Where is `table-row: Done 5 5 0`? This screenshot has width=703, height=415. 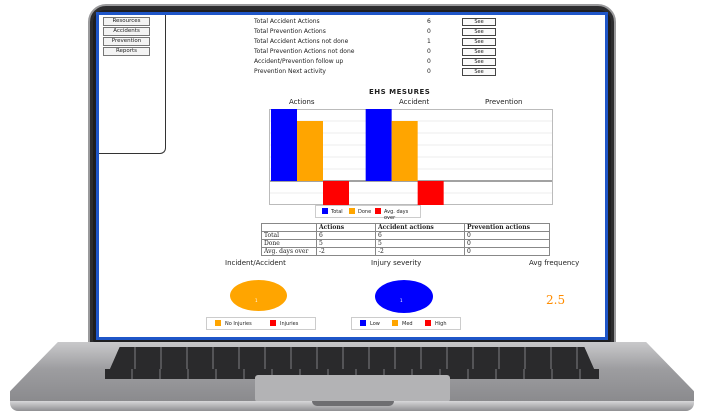 table-row: Done 5 5 0 is located at coordinates (405, 243).